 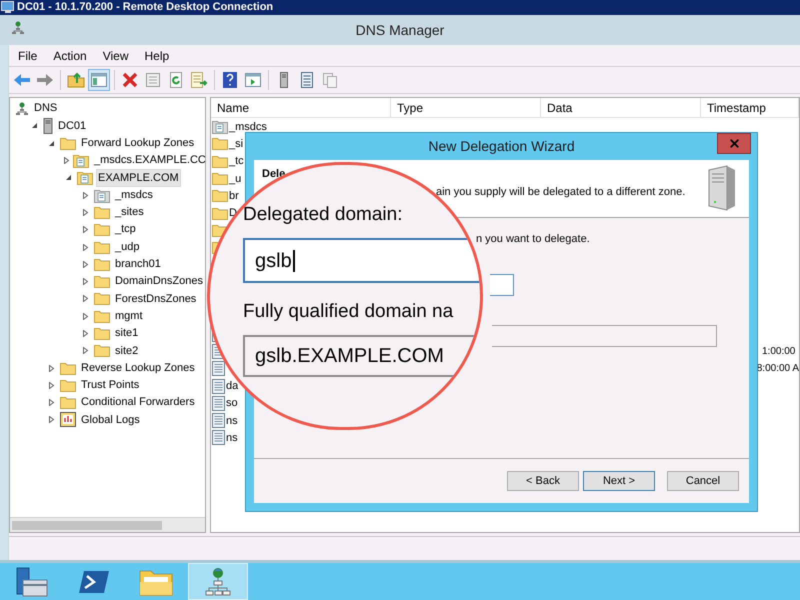 I want to click on copy-icon, so click(x=330, y=80).